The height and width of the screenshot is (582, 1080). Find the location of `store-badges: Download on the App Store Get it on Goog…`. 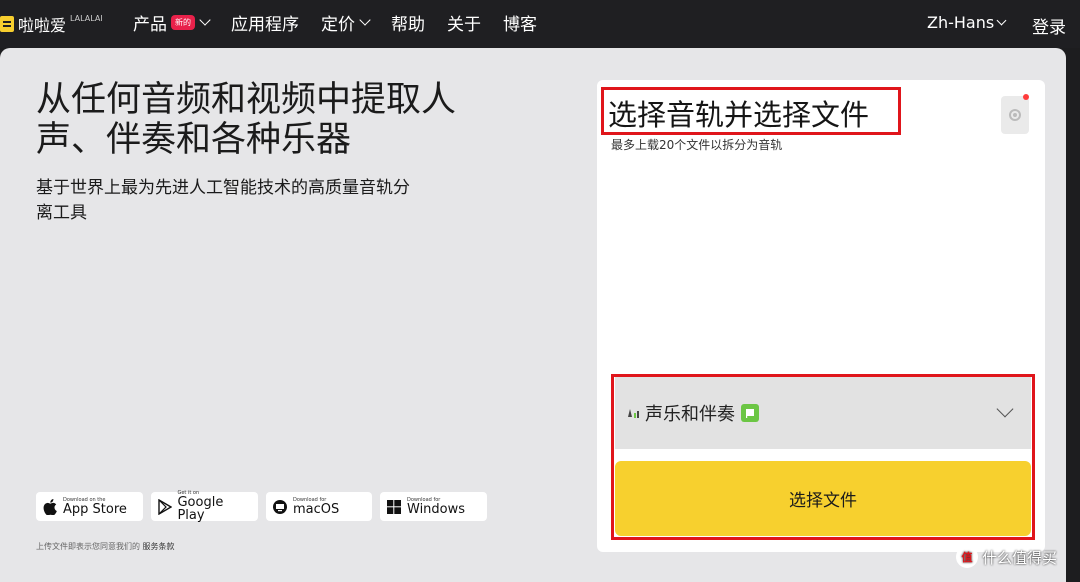

store-badges: Download on the App Store Get it on Goog… is located at coordinates (261, 507).